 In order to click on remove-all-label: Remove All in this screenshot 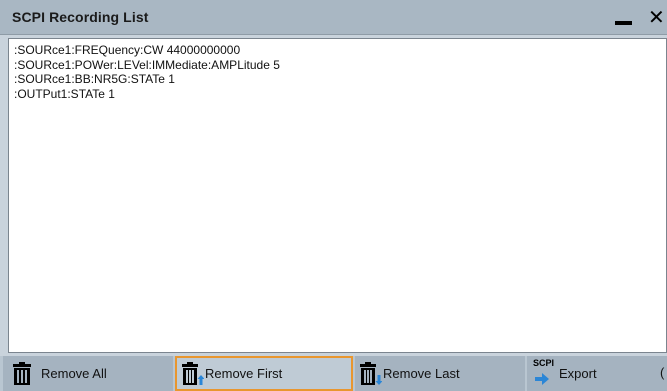, I will do `click(74, 373)`.